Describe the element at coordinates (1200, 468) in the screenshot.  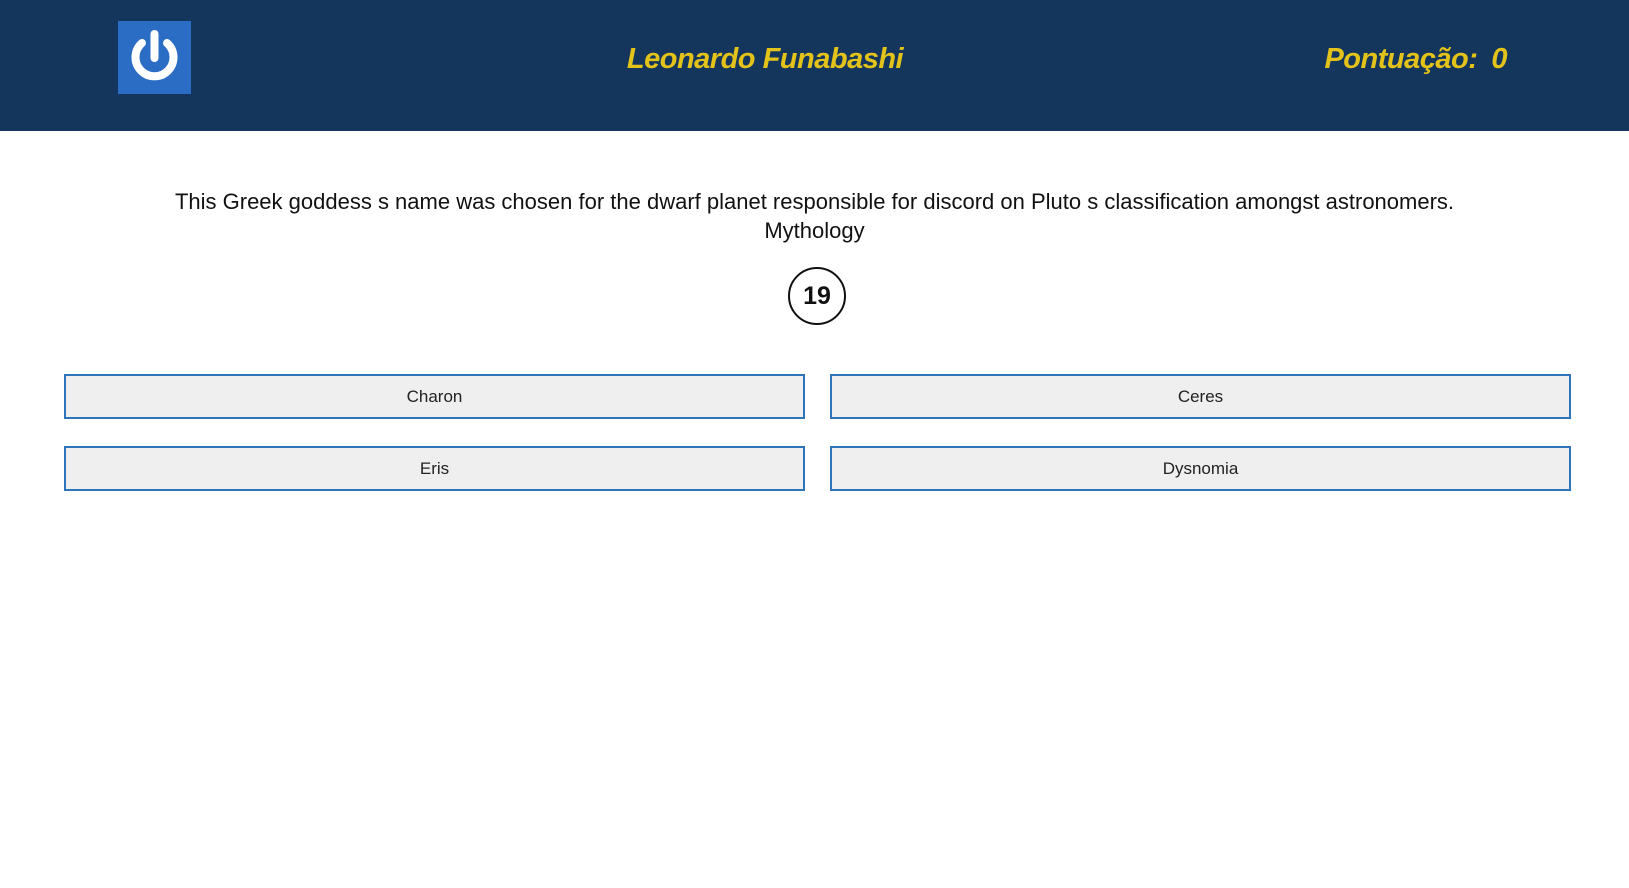
I see `answer-button-dysnomia: Dysnomia` at that location.